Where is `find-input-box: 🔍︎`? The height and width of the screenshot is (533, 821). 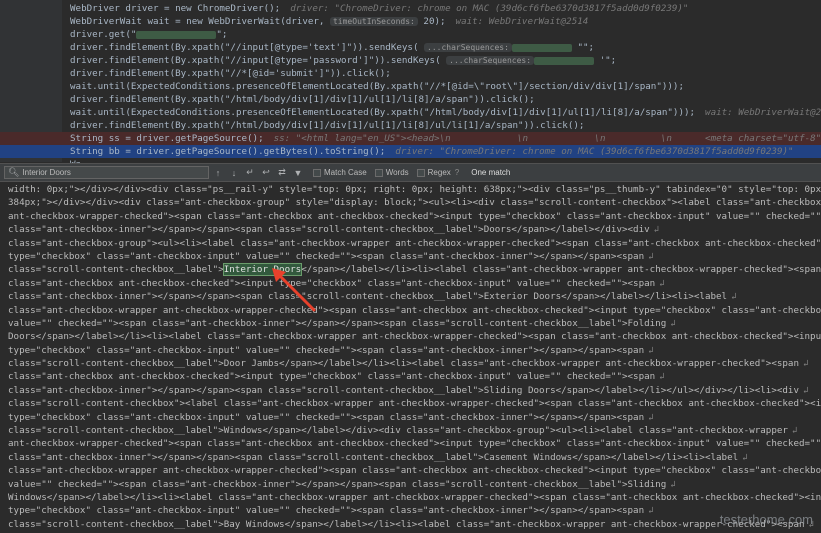 find-input-box: 🔍︎ is located at coordinates (106, 172).